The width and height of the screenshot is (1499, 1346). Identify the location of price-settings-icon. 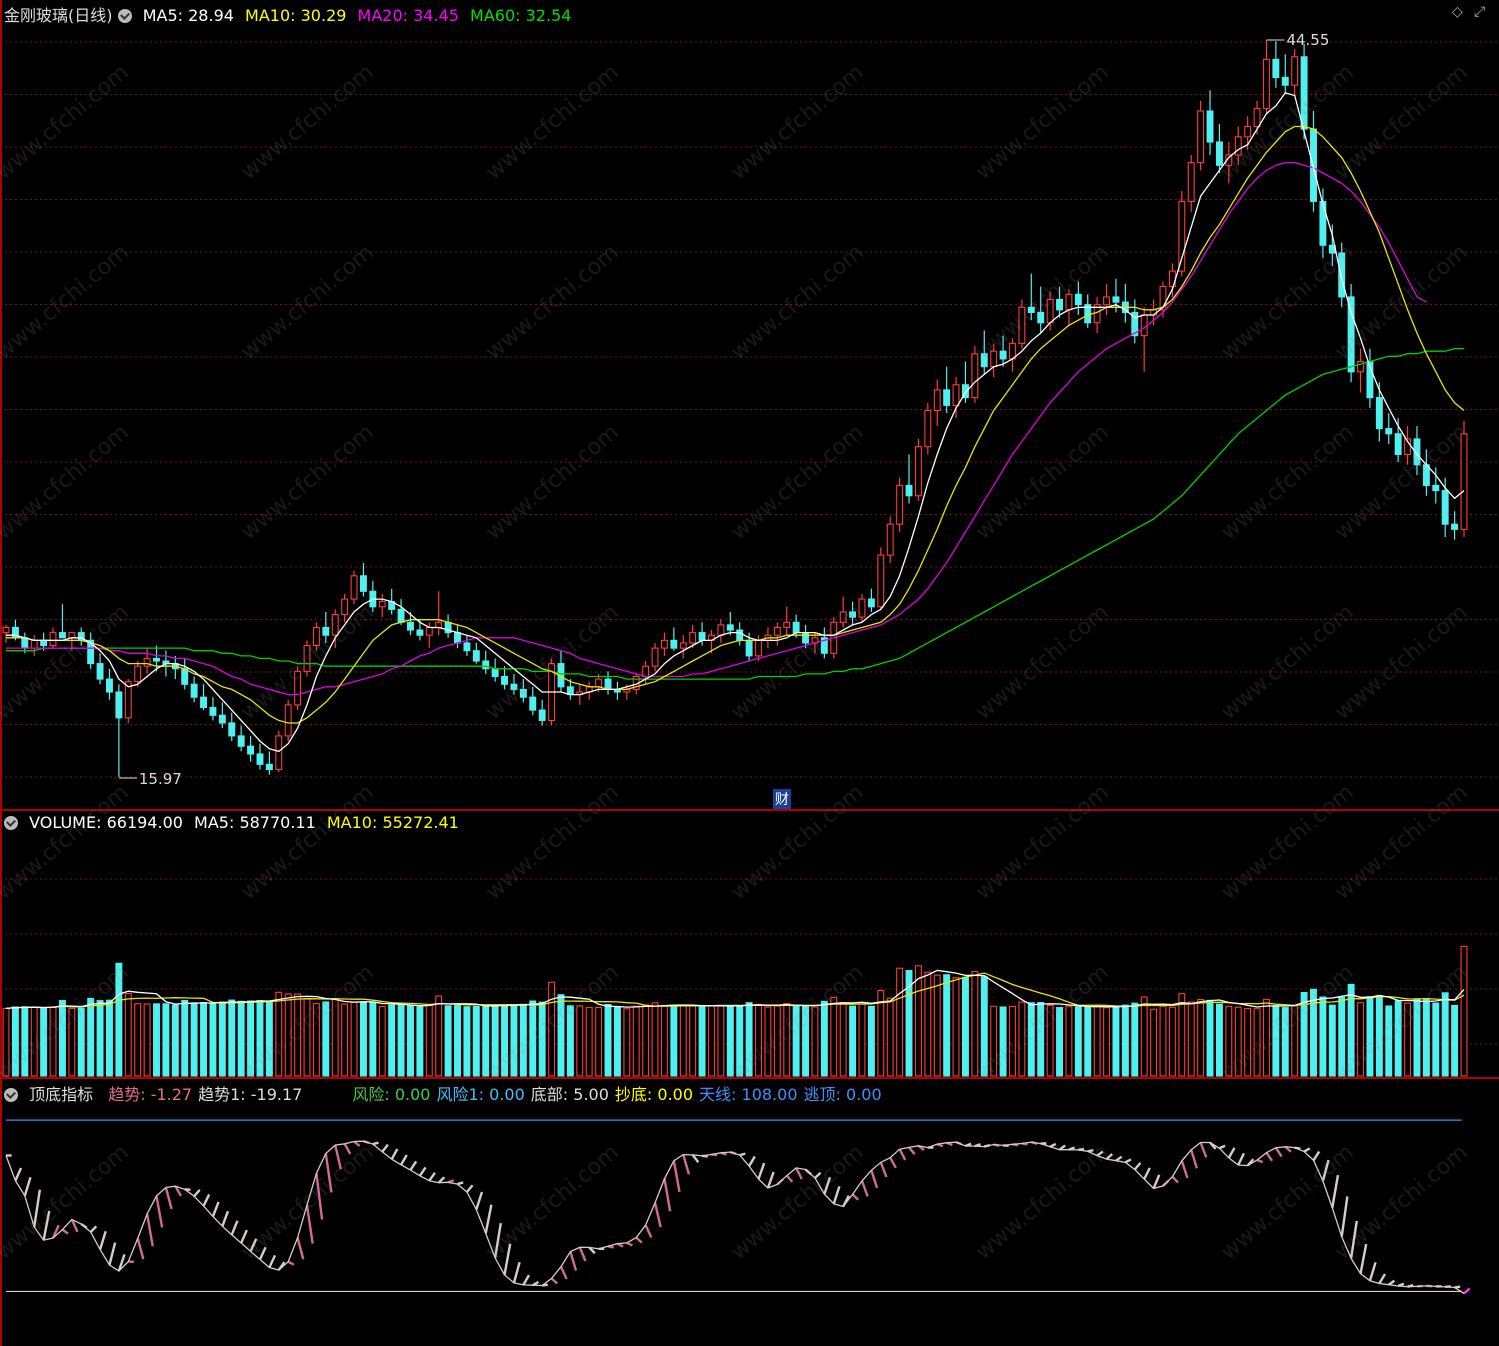
(124, 16).